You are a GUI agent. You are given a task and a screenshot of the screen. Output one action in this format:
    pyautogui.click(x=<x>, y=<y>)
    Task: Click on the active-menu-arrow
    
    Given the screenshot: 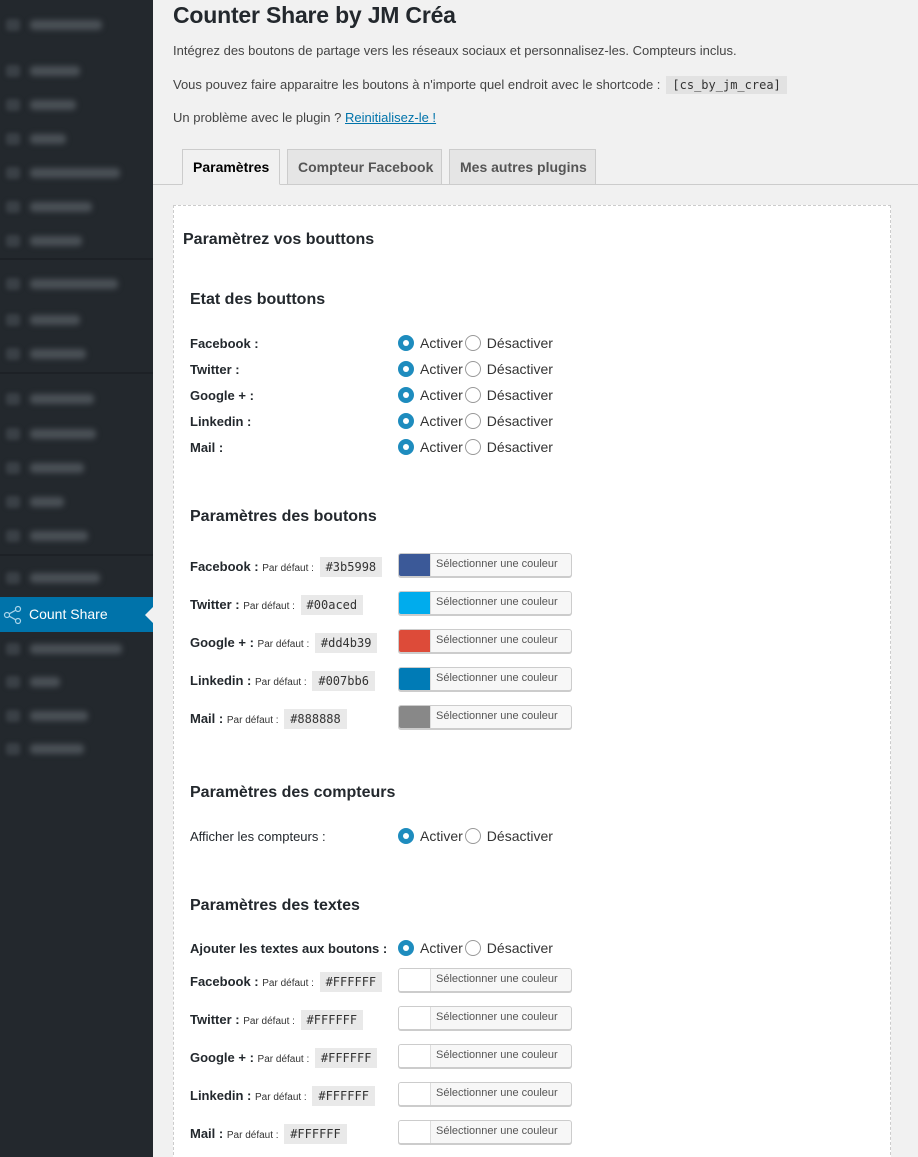 What is the action you would take?
    pyautogui.click(x=149, y=615)
    